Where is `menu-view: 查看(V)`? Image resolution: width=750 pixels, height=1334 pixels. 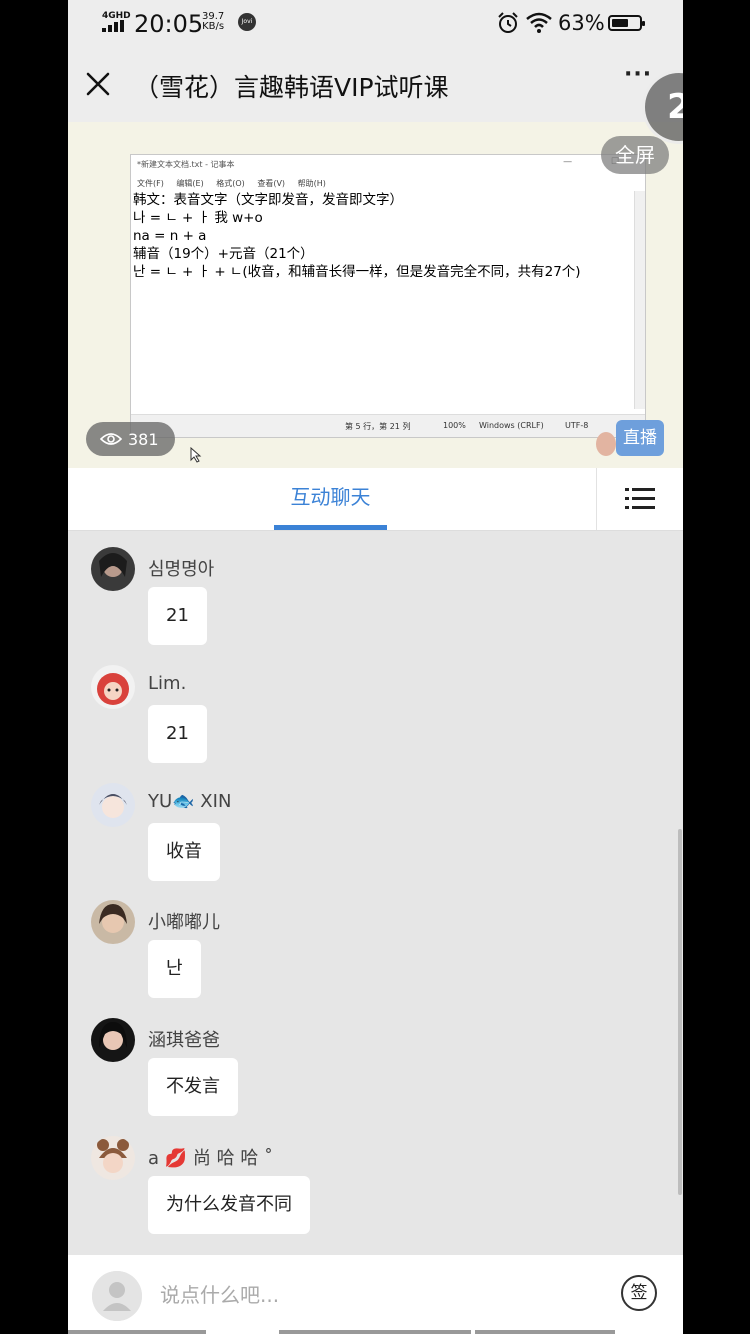
menu-view: 查看(V) is located at coordinates (271, 183).